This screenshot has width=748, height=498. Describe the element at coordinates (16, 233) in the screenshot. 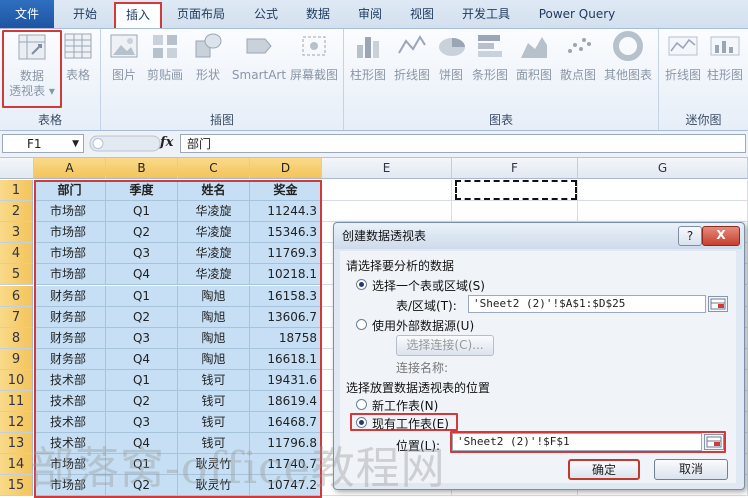

I see `row-header: 3` at that location.